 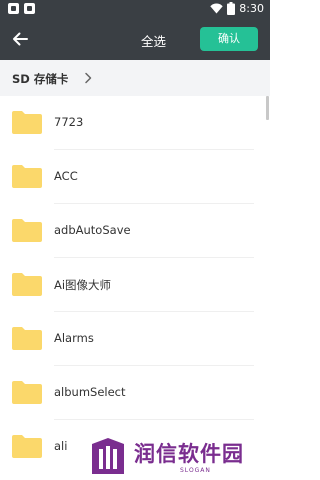 I want to click on app-bar: 全选 确认, so click(x=135, y=39).